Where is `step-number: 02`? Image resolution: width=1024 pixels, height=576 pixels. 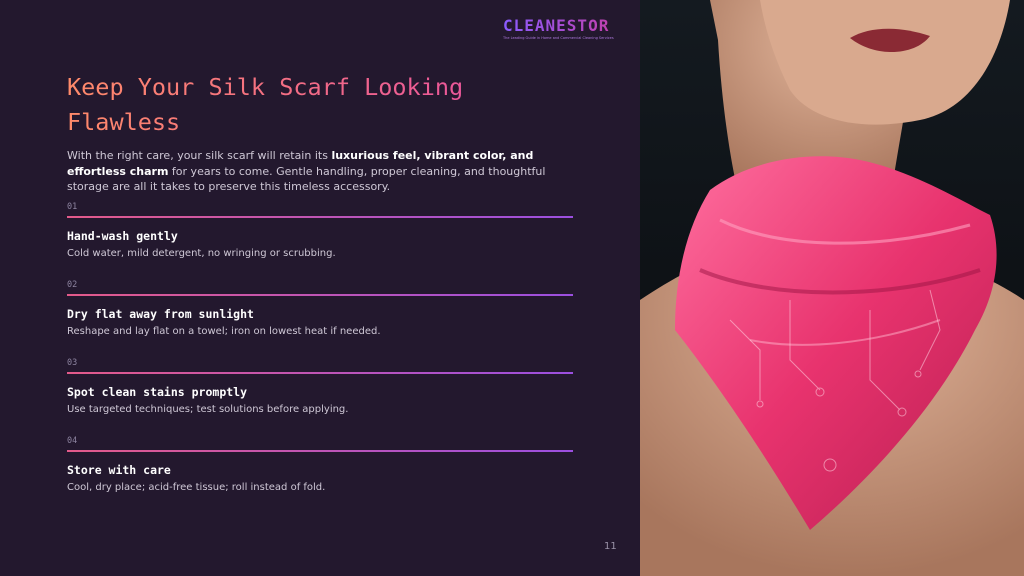 step-number: 02 is located at coordinates (72, 285).